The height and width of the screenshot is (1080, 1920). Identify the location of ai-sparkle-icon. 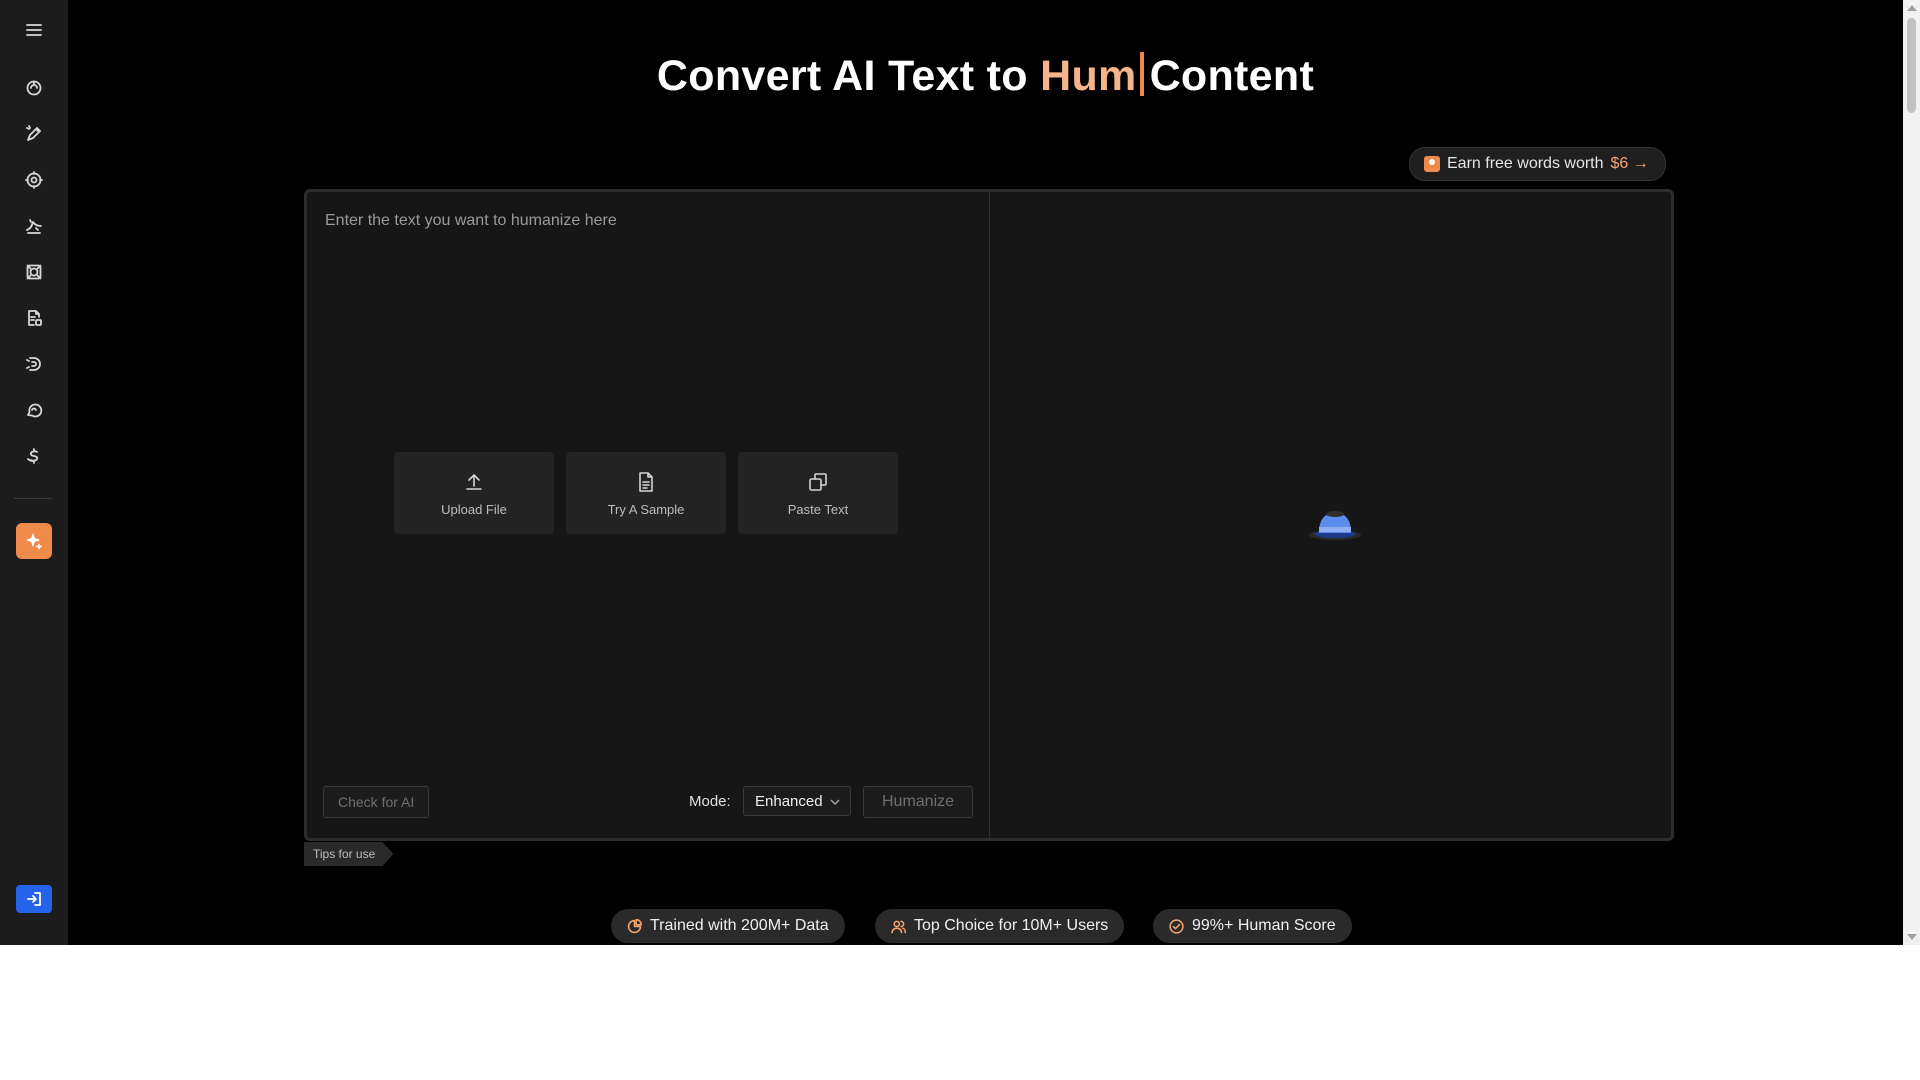
(34, 541).